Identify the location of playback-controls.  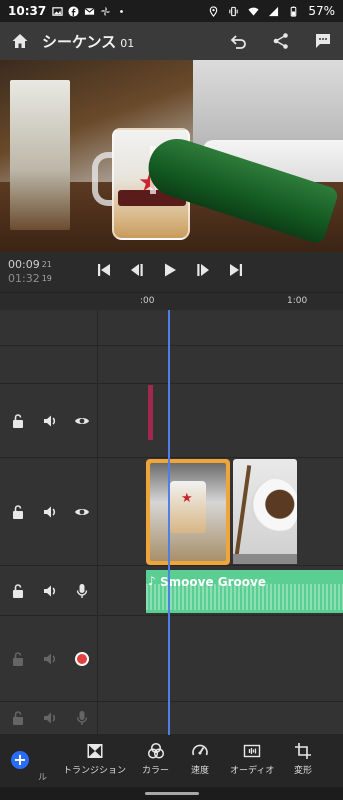
(170, 270).